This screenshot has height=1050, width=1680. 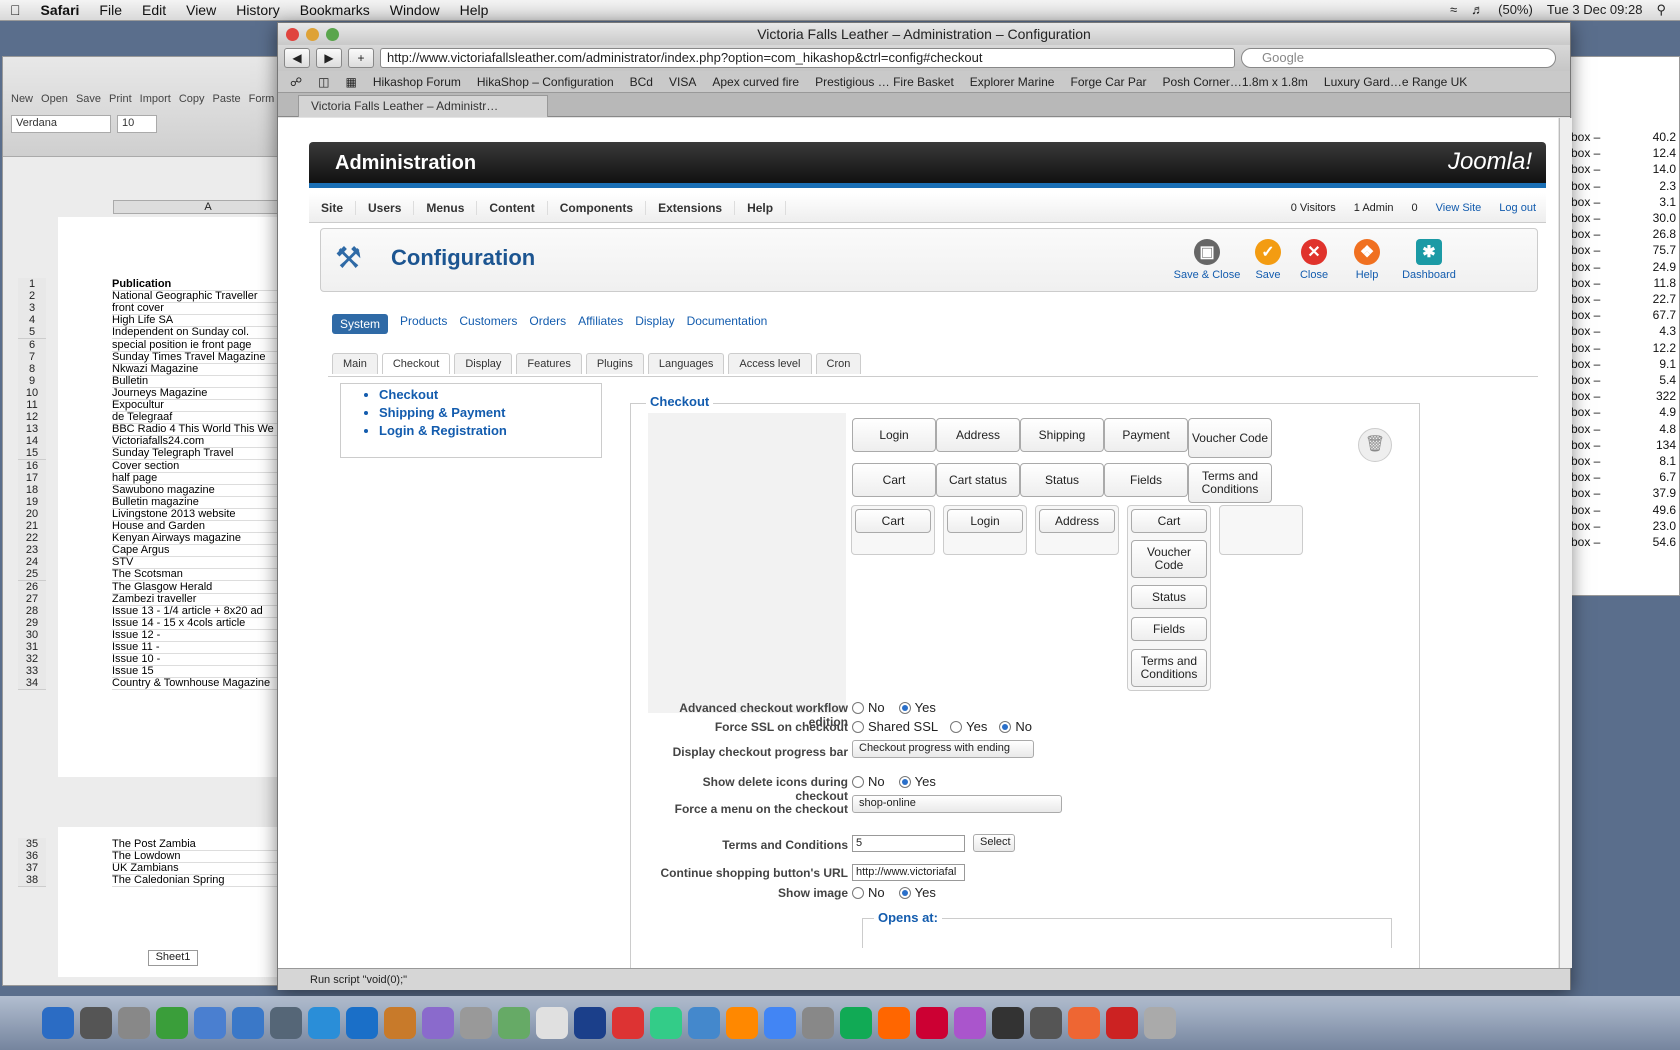 I want to click on menu-components: Components, so click(x=597, y=207).